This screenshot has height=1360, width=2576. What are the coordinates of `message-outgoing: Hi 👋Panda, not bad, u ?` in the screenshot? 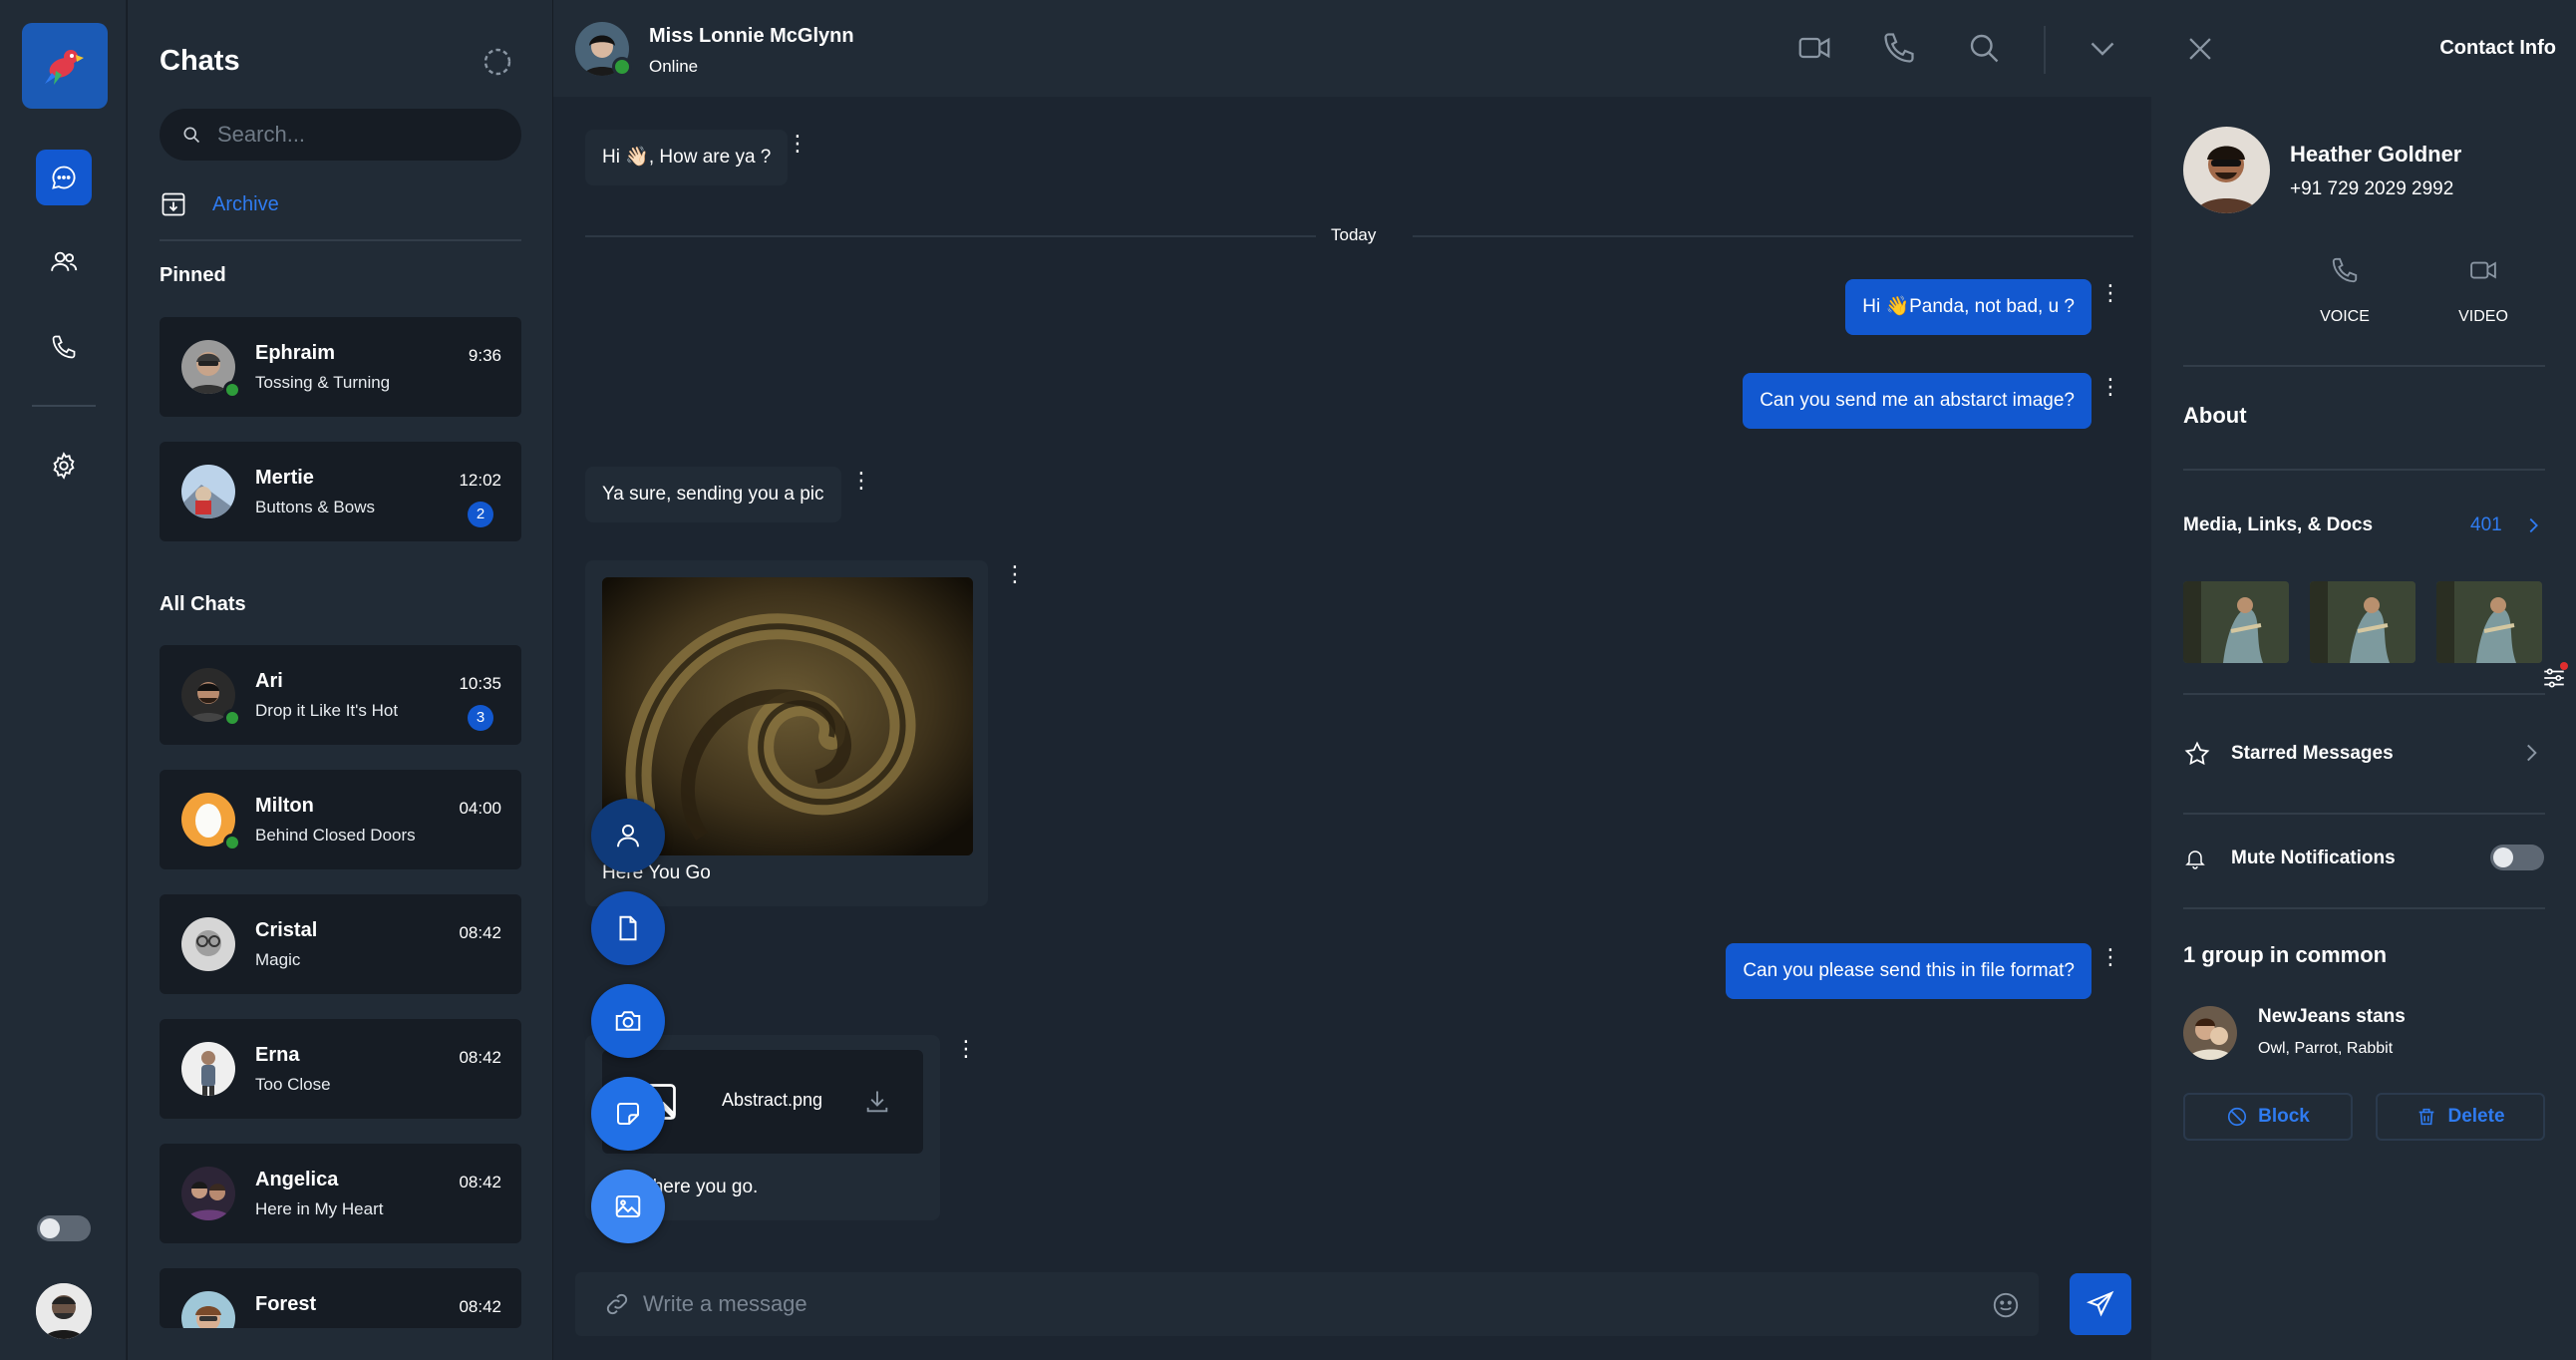 It's located at (1968, 307).